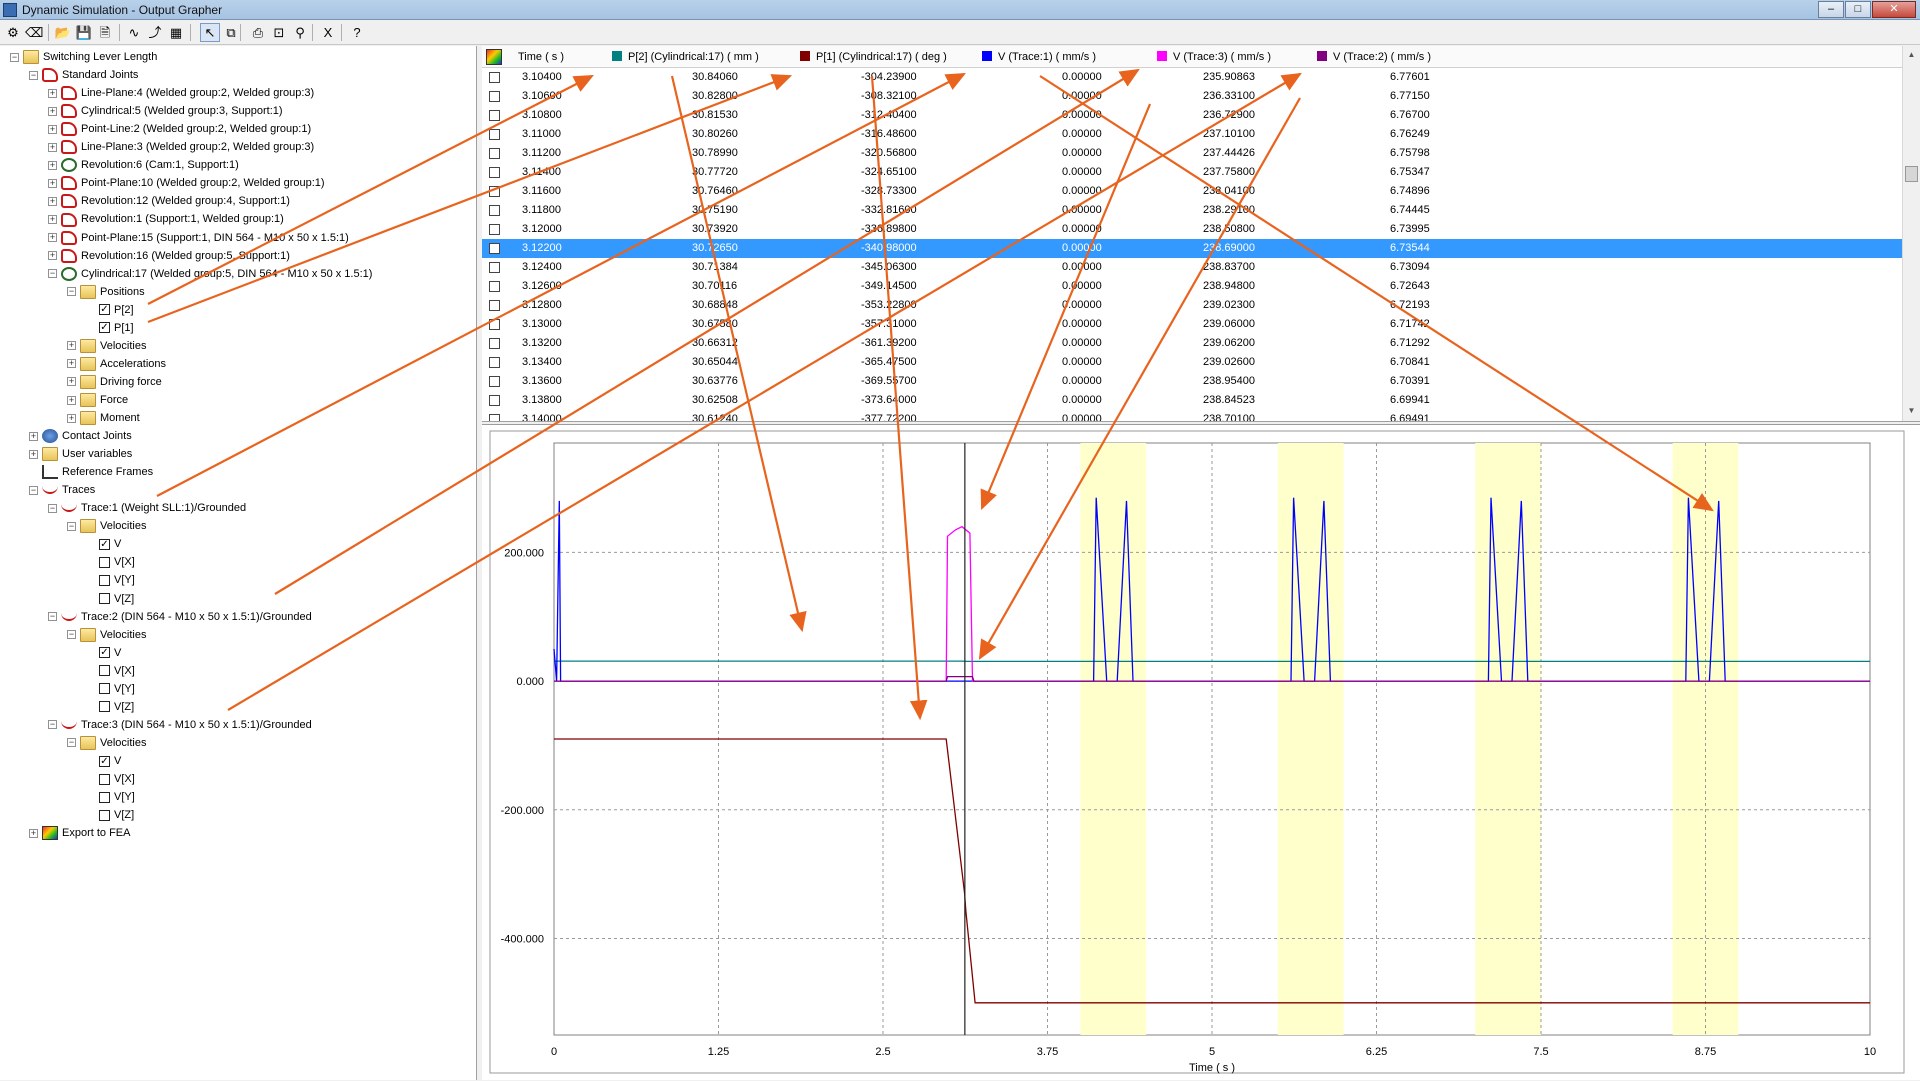  I want to click on tree-item: −Velocities, so click(106, 635).